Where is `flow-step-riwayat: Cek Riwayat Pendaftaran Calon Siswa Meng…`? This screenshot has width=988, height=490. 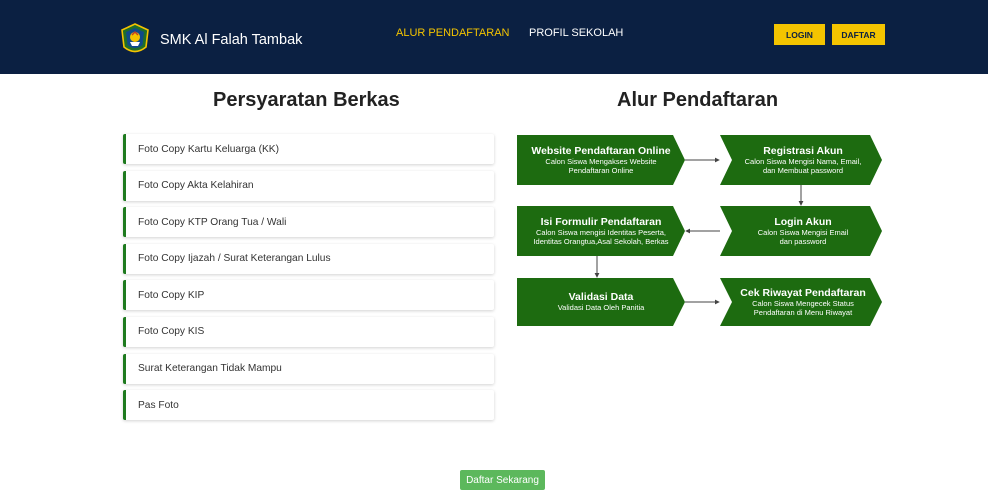 flow-step-riwayat: Cek Riwayat Pendaftaran Calon Siswa Meng… is located at coordinates (803, 302).